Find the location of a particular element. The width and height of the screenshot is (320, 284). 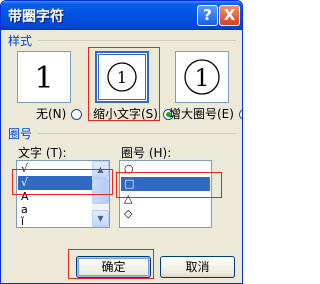

scroll-up-icon: ▲ is located at coordinates (100, 169).